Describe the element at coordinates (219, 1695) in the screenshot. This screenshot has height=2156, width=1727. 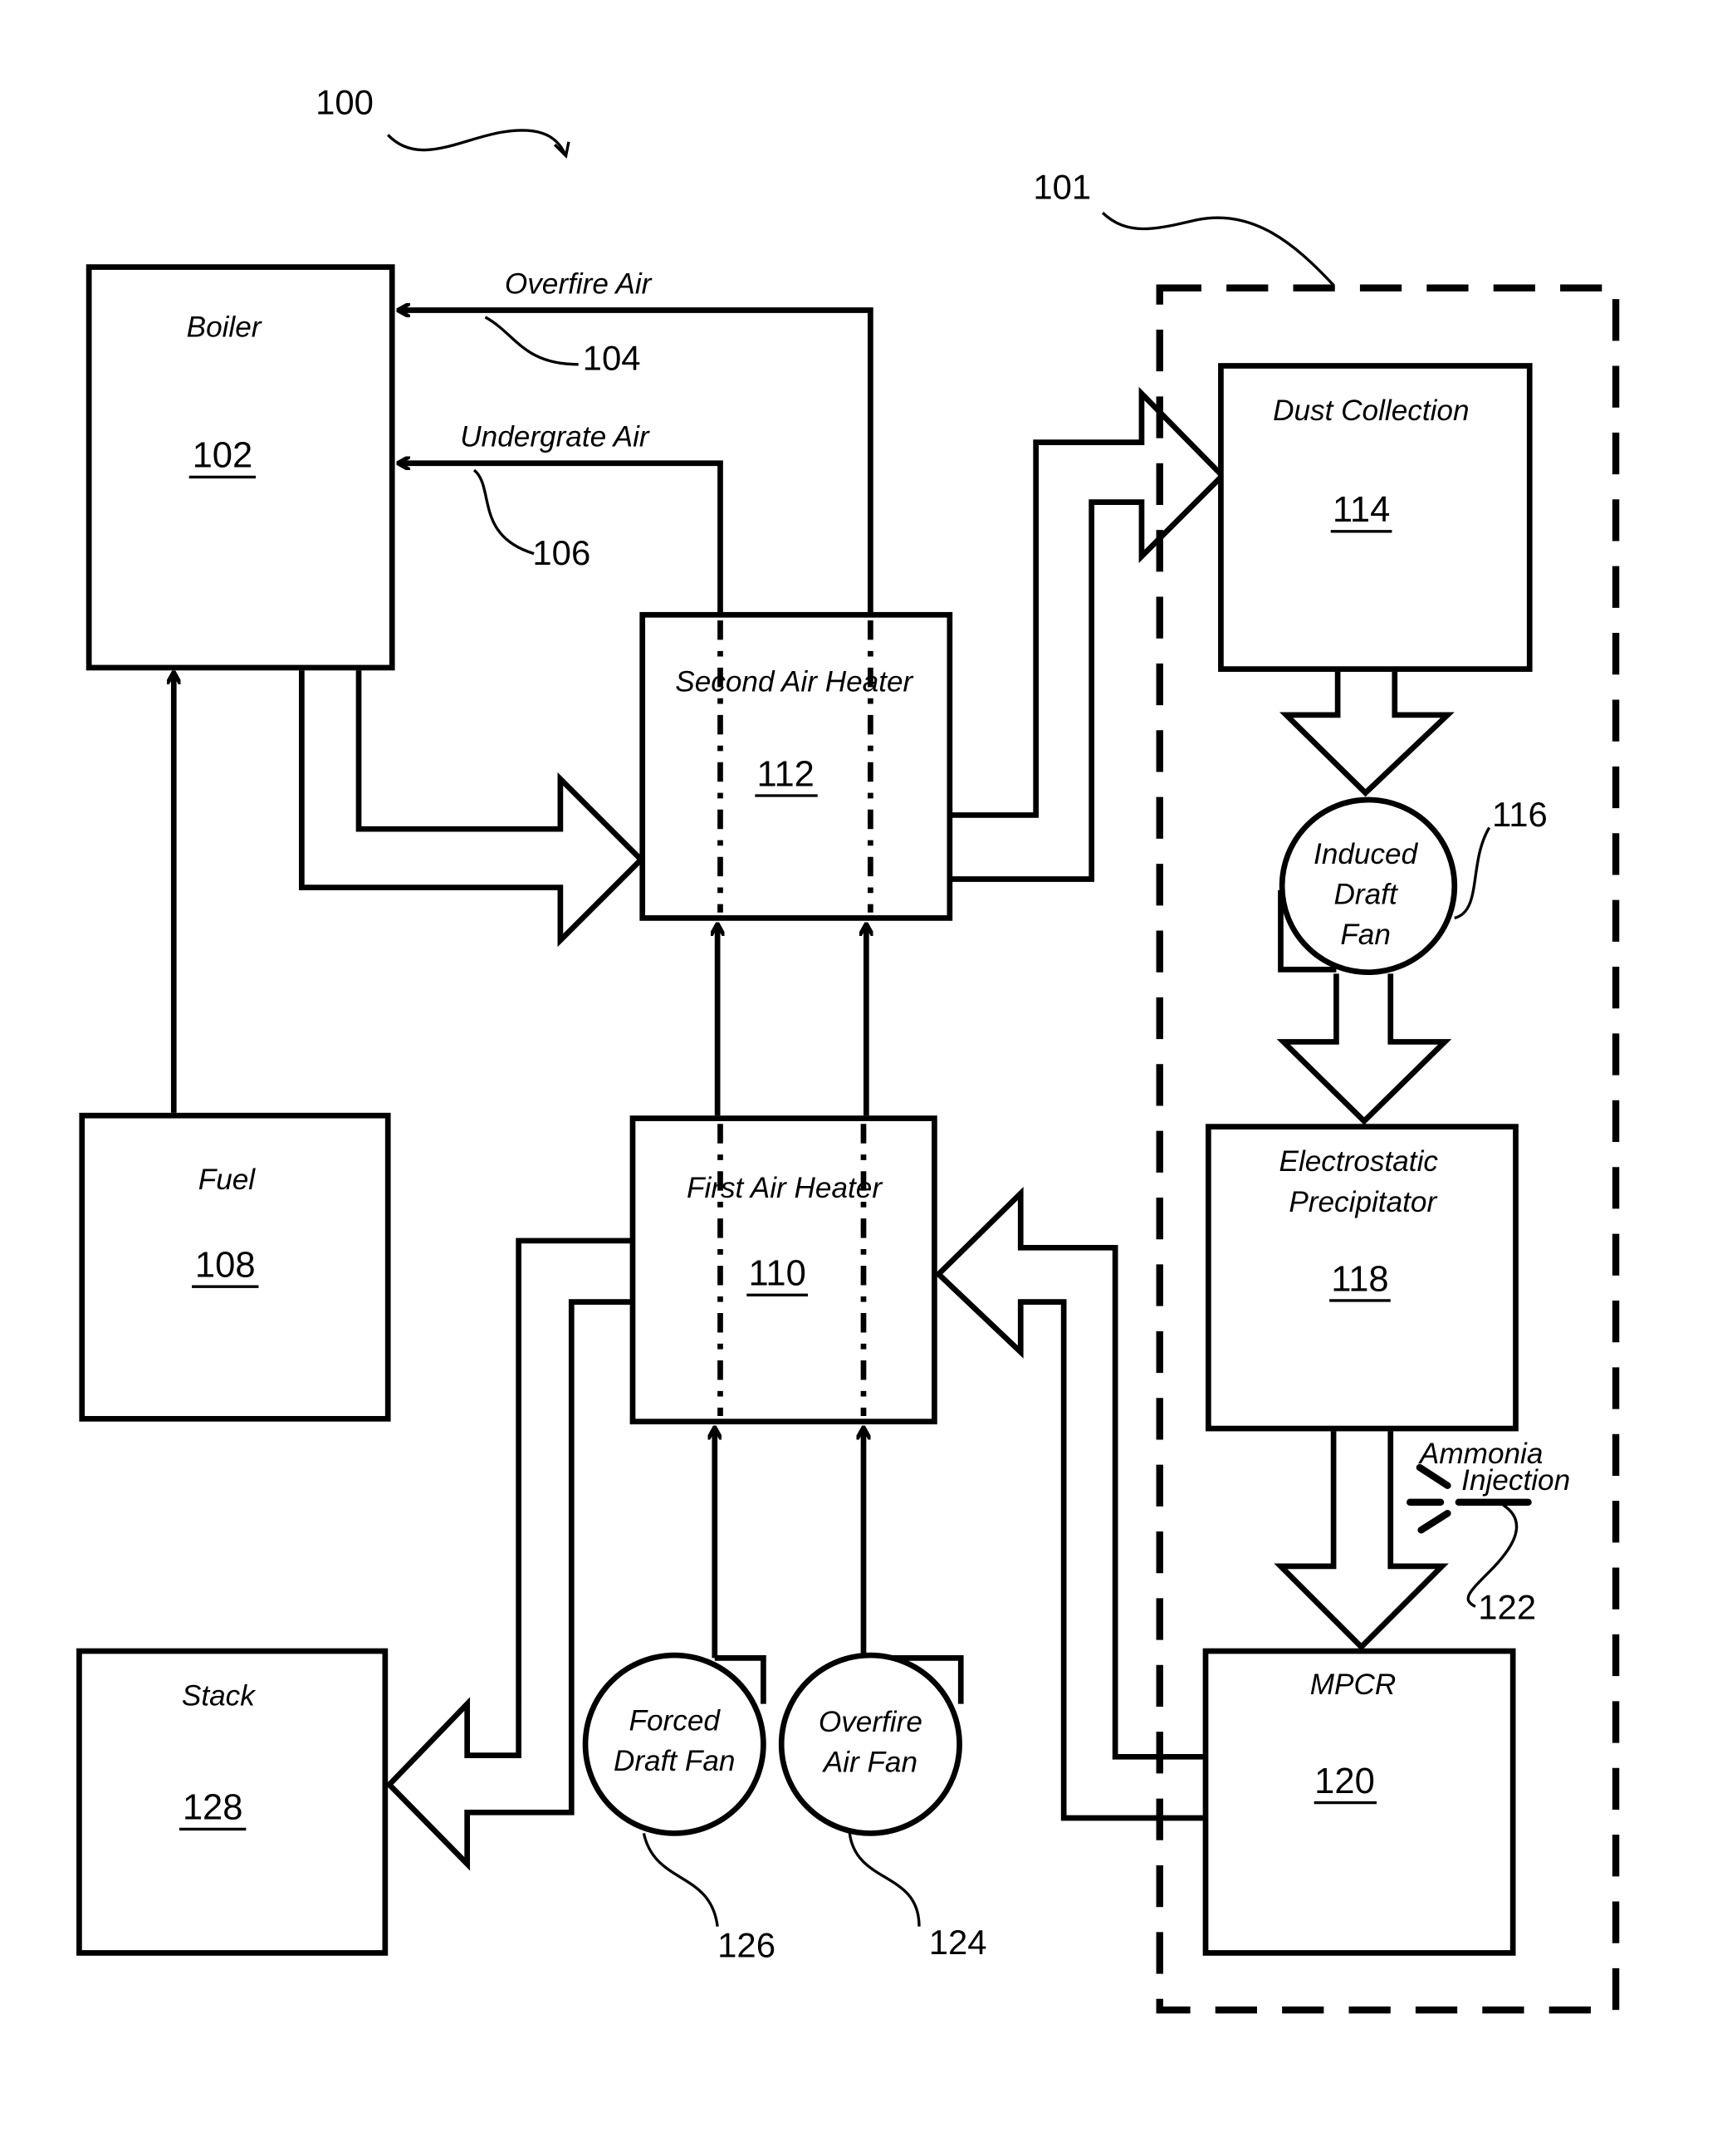
I see `stack-label: Stack` at that location.